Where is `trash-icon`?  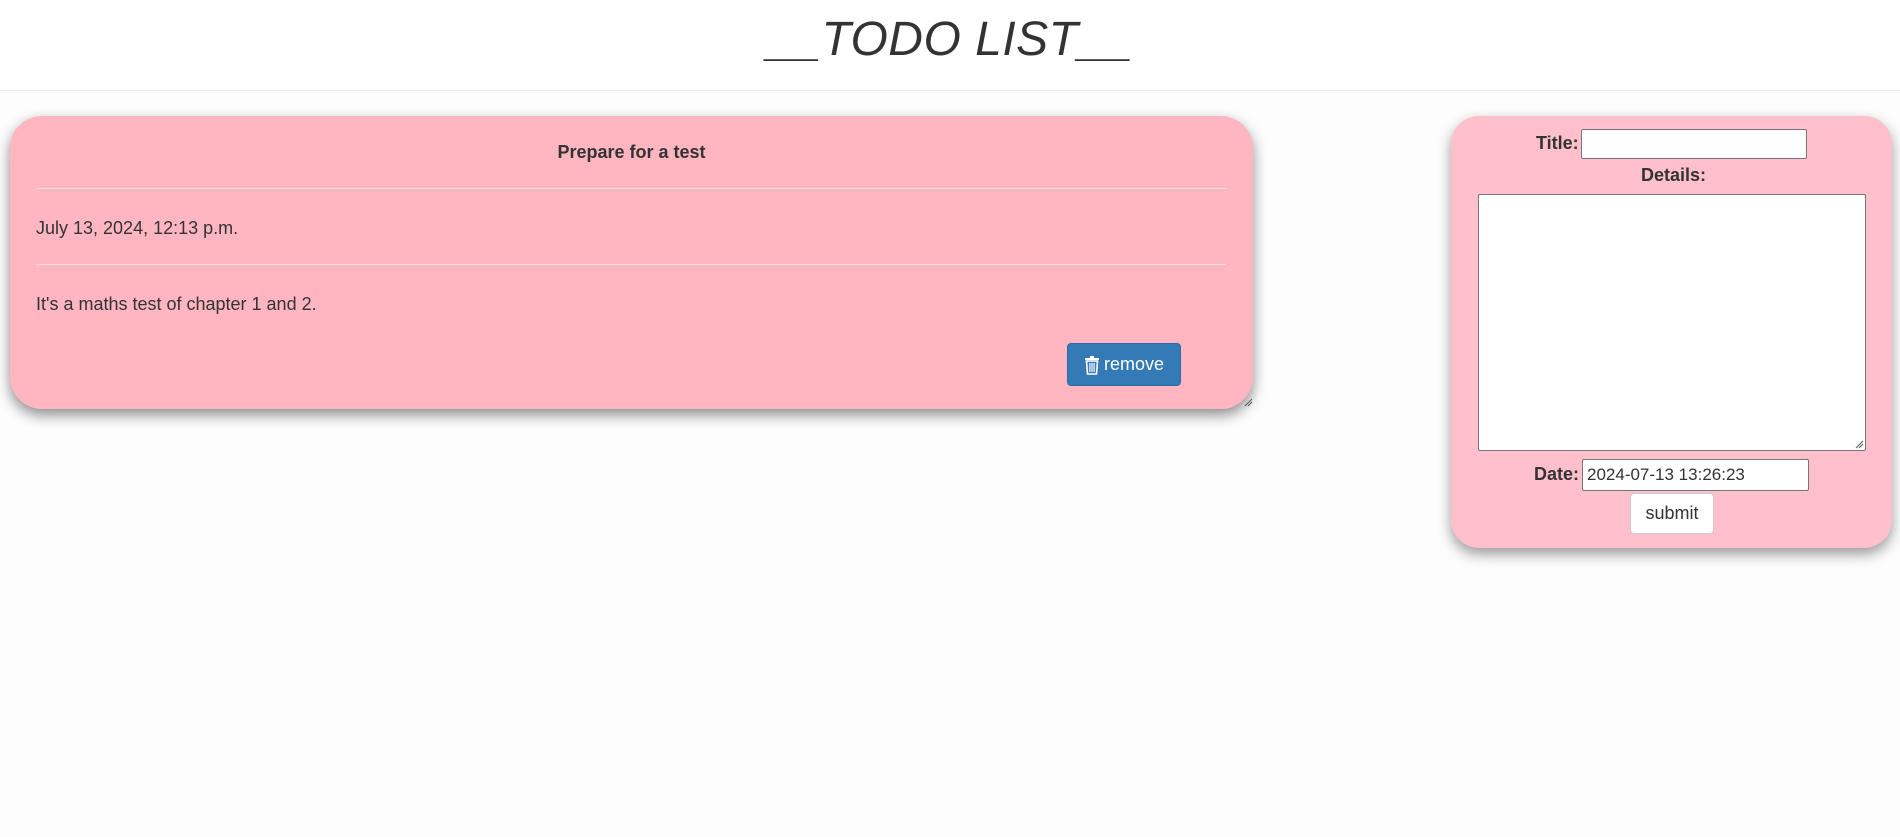 trash-icon is located at coordinates (1092, 365).